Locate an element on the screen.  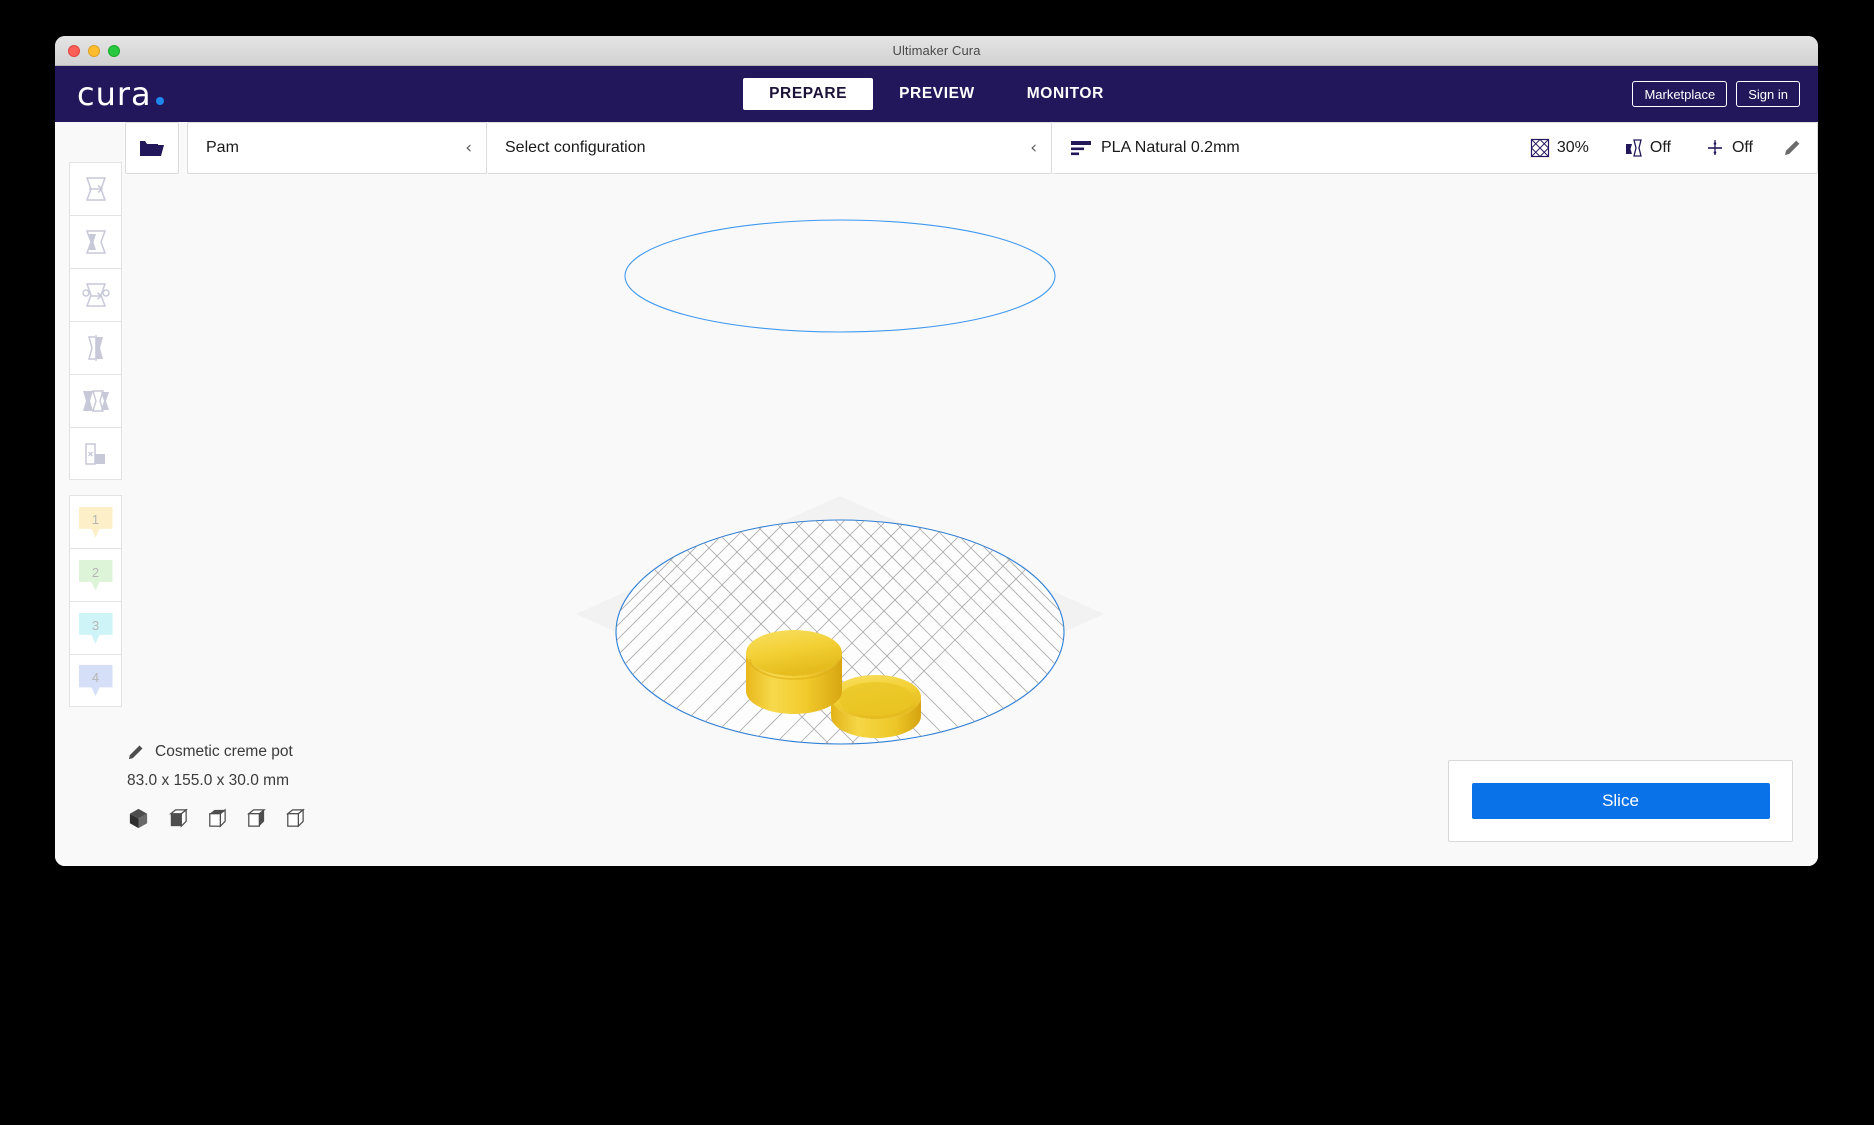
extruder-4: 4 is located at coordinates (95, 680).